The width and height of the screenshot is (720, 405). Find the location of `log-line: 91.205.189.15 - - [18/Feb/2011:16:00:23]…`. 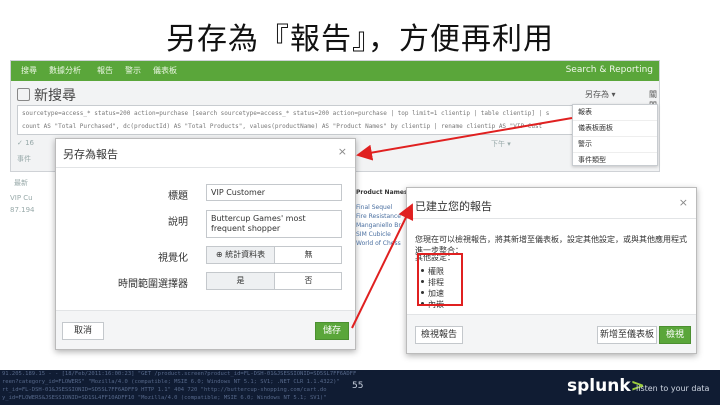

log-line: 91.205.189.15 - - [18/Feb/2011:16:00:23]… is located at coordinates (179, 374).